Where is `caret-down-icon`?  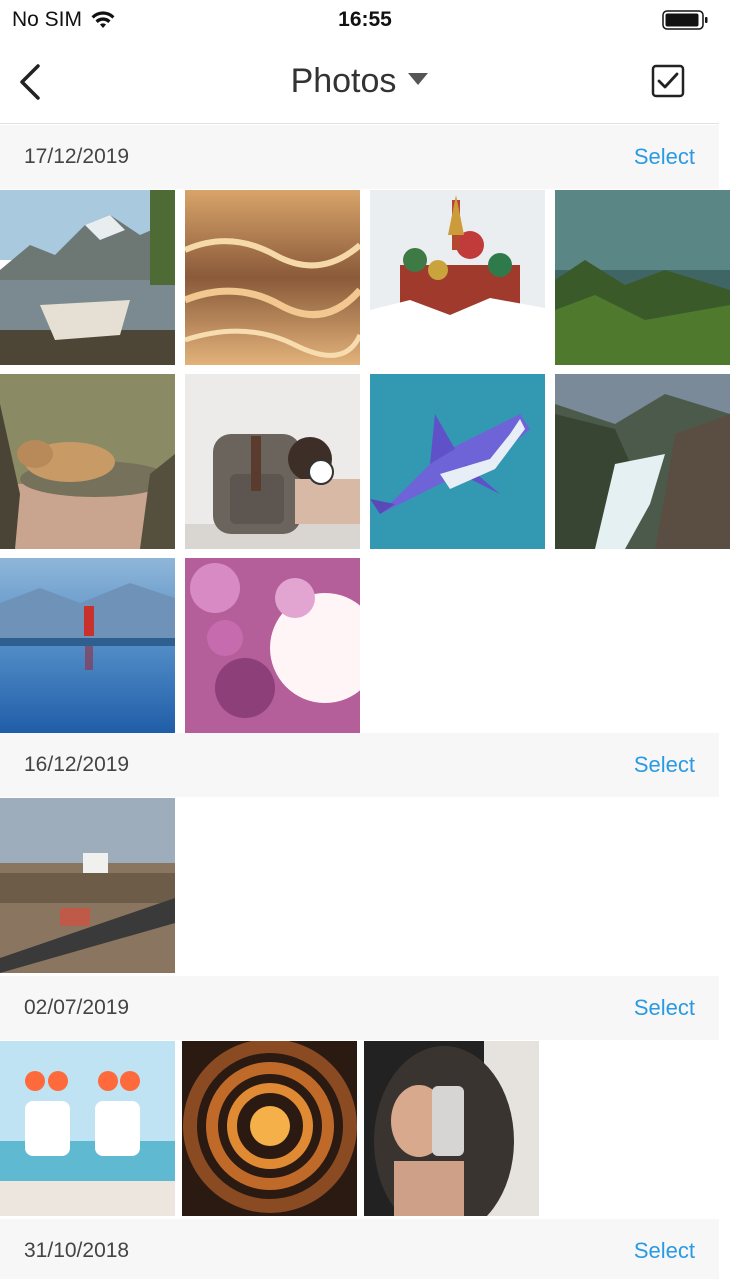
caret-down-icon is located at coordinates (418, 79).